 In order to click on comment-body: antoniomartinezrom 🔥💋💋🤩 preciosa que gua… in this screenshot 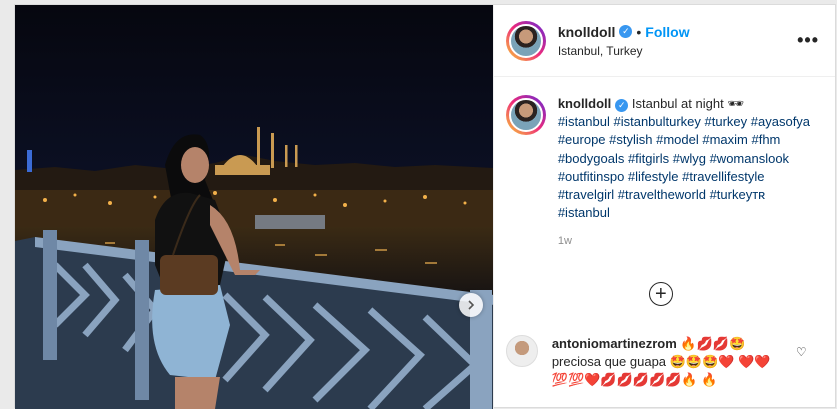, I will do `click(664, 362)`.